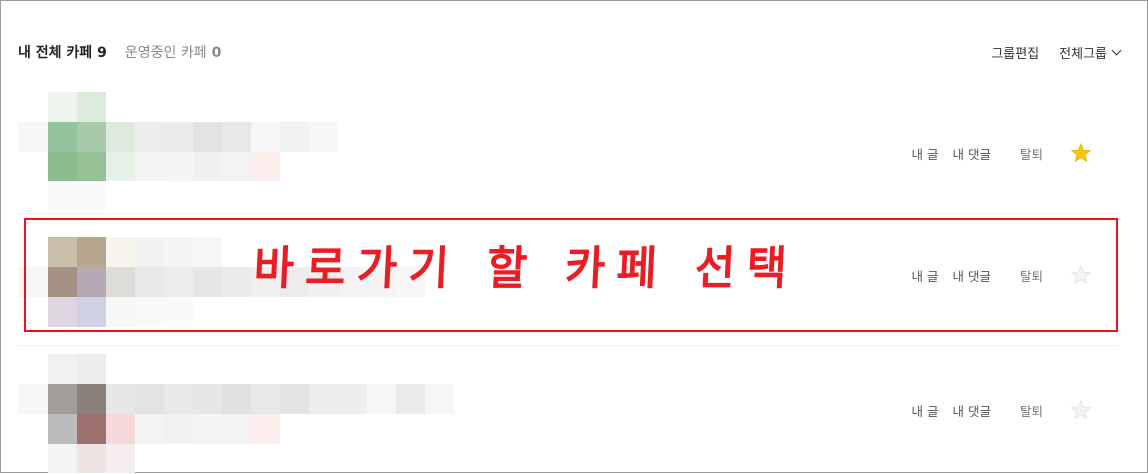 The width and height of the screenshot is (1148, 474). Describe the element at coordinates (165, 53) in the screenshot. I see `managed-cafes-label: 운영중인 카페` at that location.